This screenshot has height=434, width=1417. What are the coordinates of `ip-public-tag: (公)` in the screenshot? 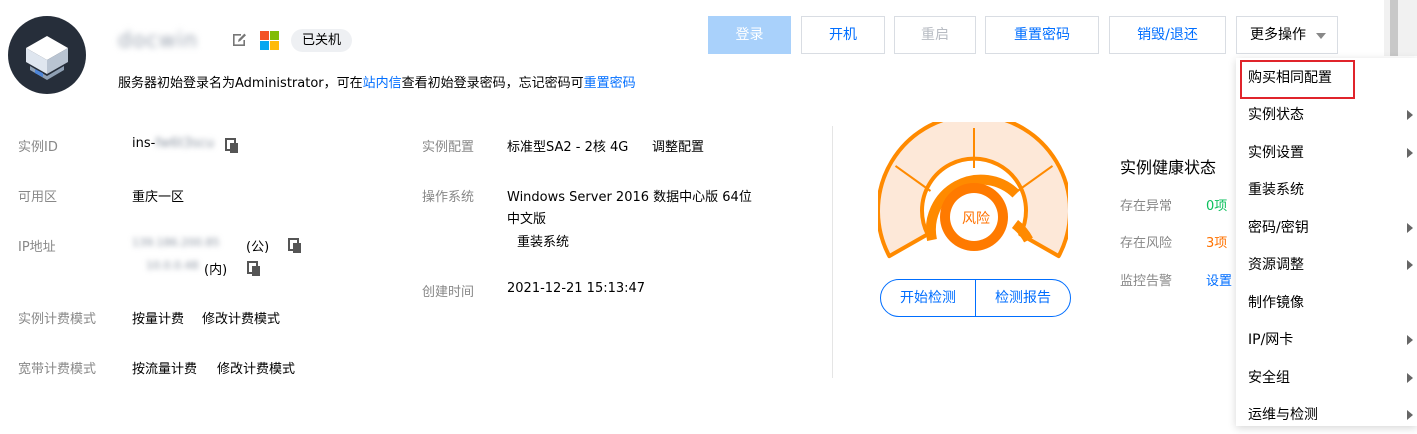 It's located at (258, 247).